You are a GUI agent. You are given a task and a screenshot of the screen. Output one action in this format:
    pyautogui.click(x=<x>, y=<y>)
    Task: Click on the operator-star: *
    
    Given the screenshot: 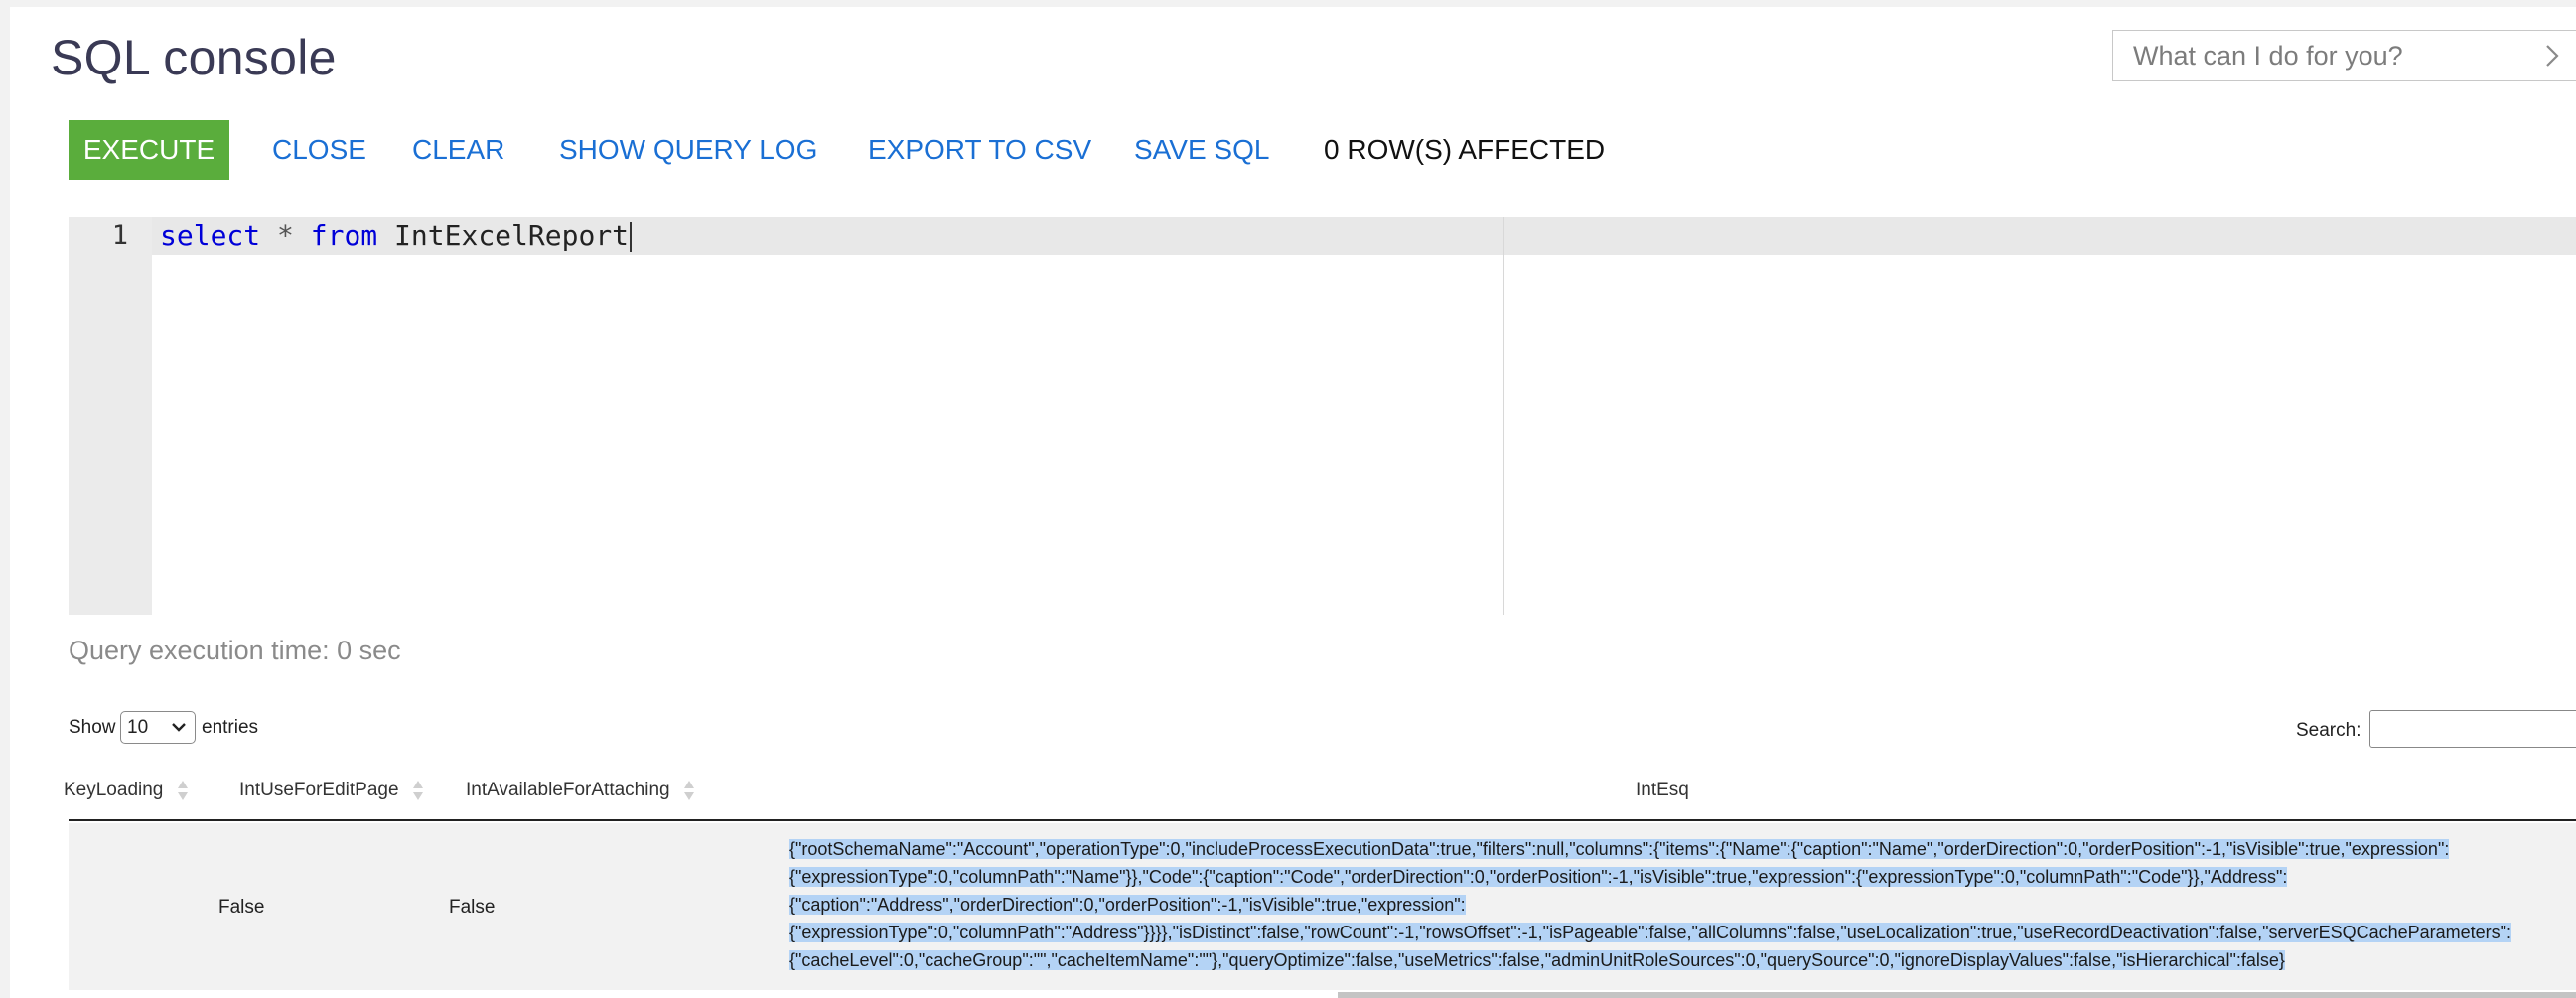 What is the action you would take?
    pyautogui.click(x=285, y=235)
    